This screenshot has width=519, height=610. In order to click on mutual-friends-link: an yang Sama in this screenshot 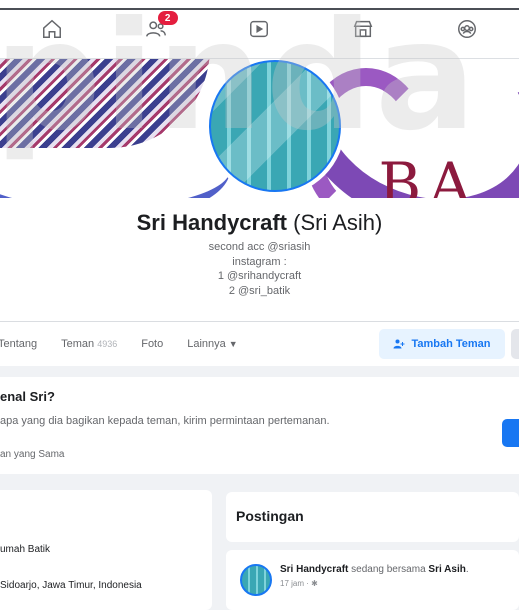, I will do `click(32, 454)`.